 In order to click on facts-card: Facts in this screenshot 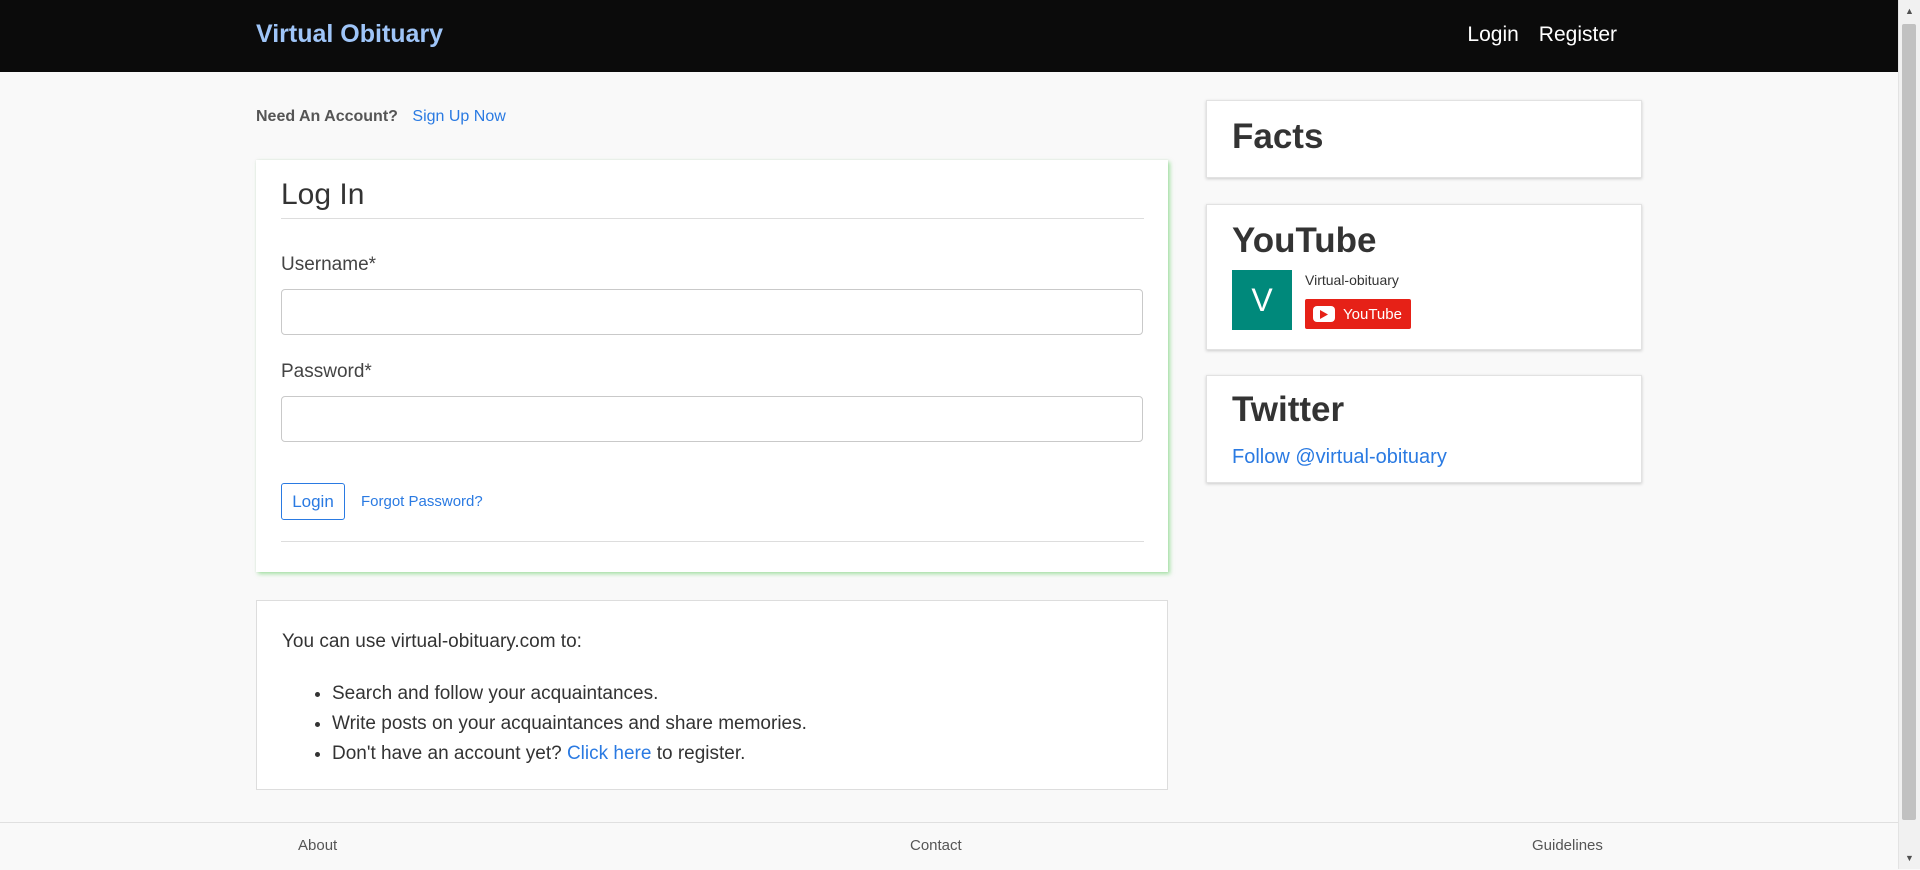, I will do `click(1424, 139)`.